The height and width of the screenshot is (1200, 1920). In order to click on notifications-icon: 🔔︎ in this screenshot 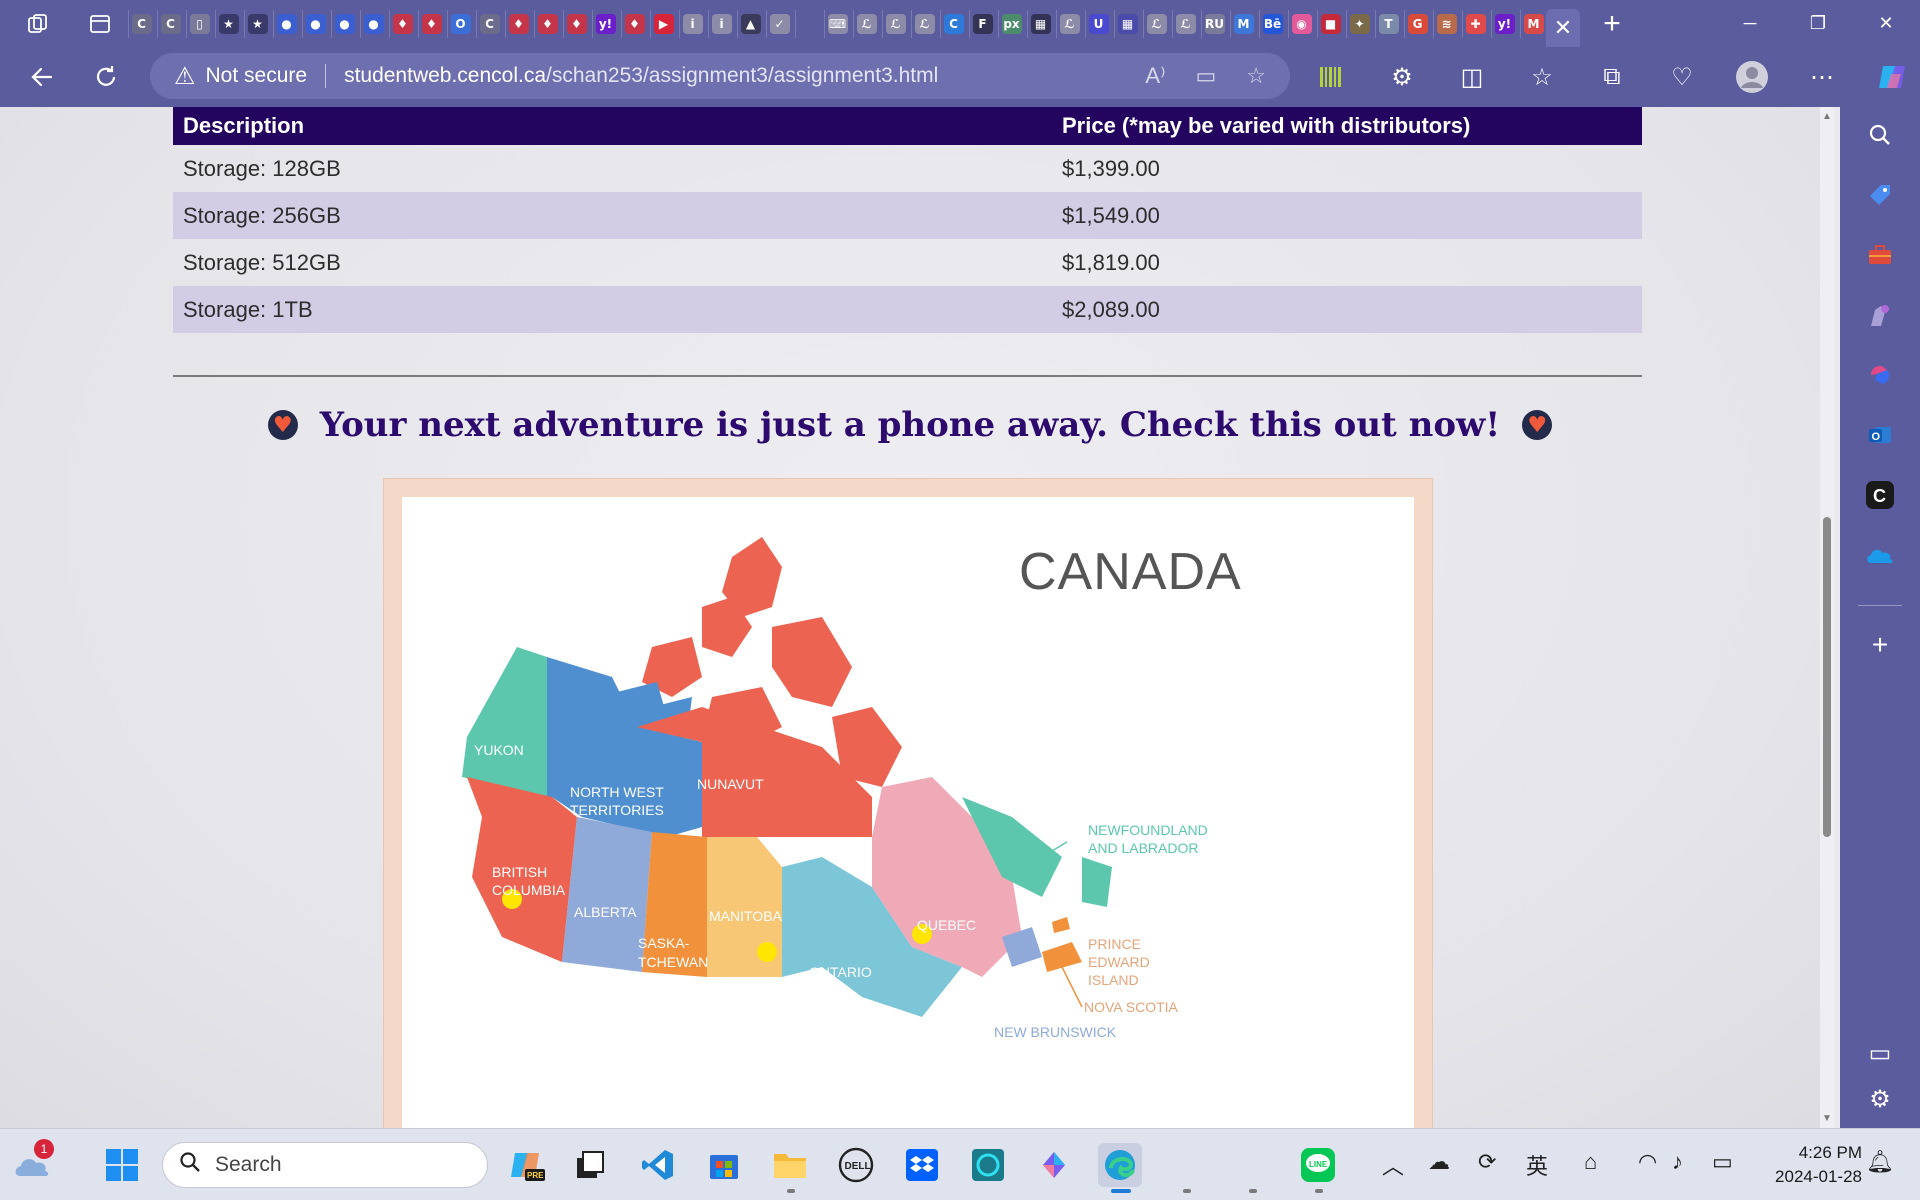, I will do `click(1880, 1162)`.